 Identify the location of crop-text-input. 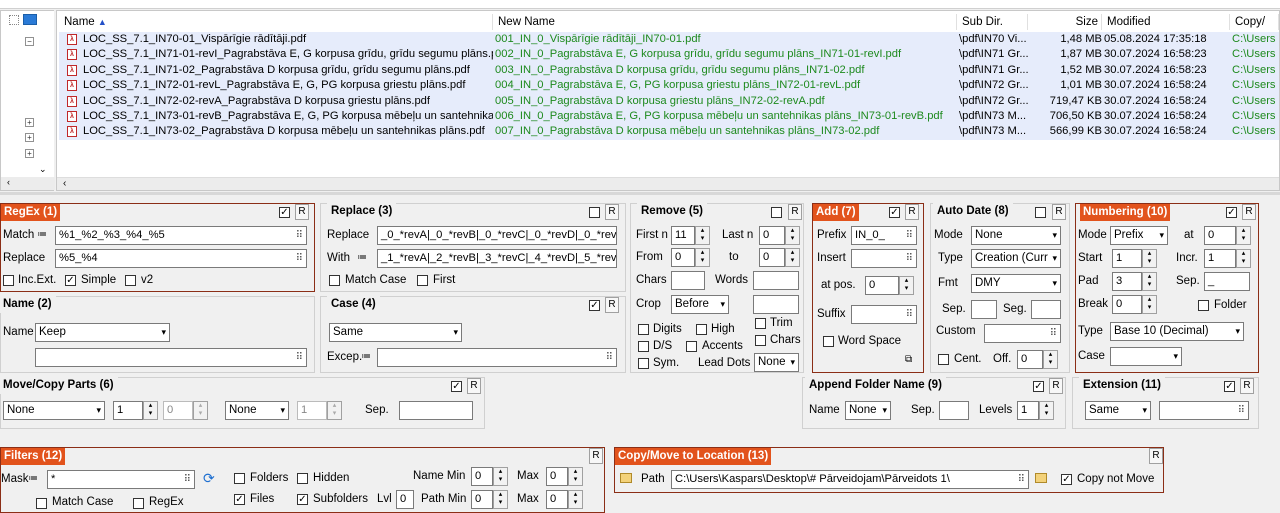
(776, 304).